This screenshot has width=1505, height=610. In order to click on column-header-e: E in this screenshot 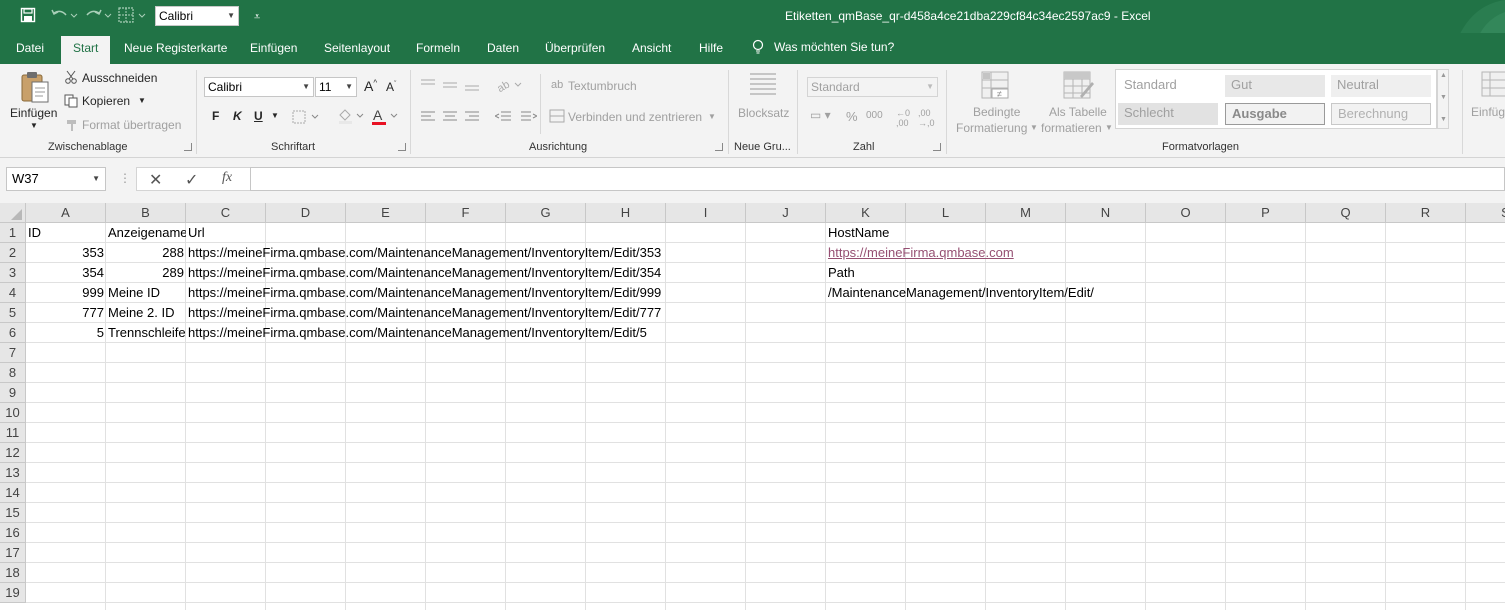, I will do `click(386, 213)`.